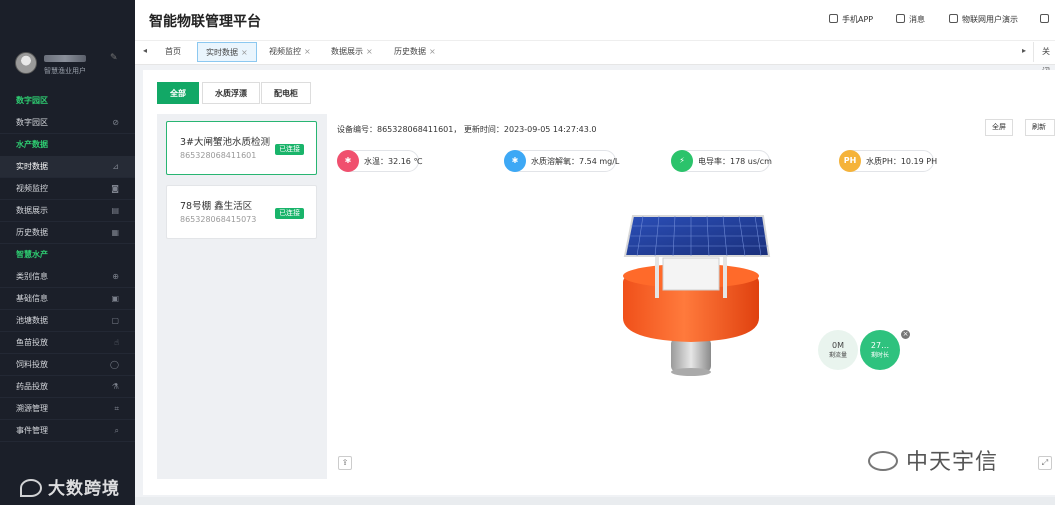  I want to click on device-card: 3#大闸蟹池水质检测 865328068411601 已连接, so click(241, 148).